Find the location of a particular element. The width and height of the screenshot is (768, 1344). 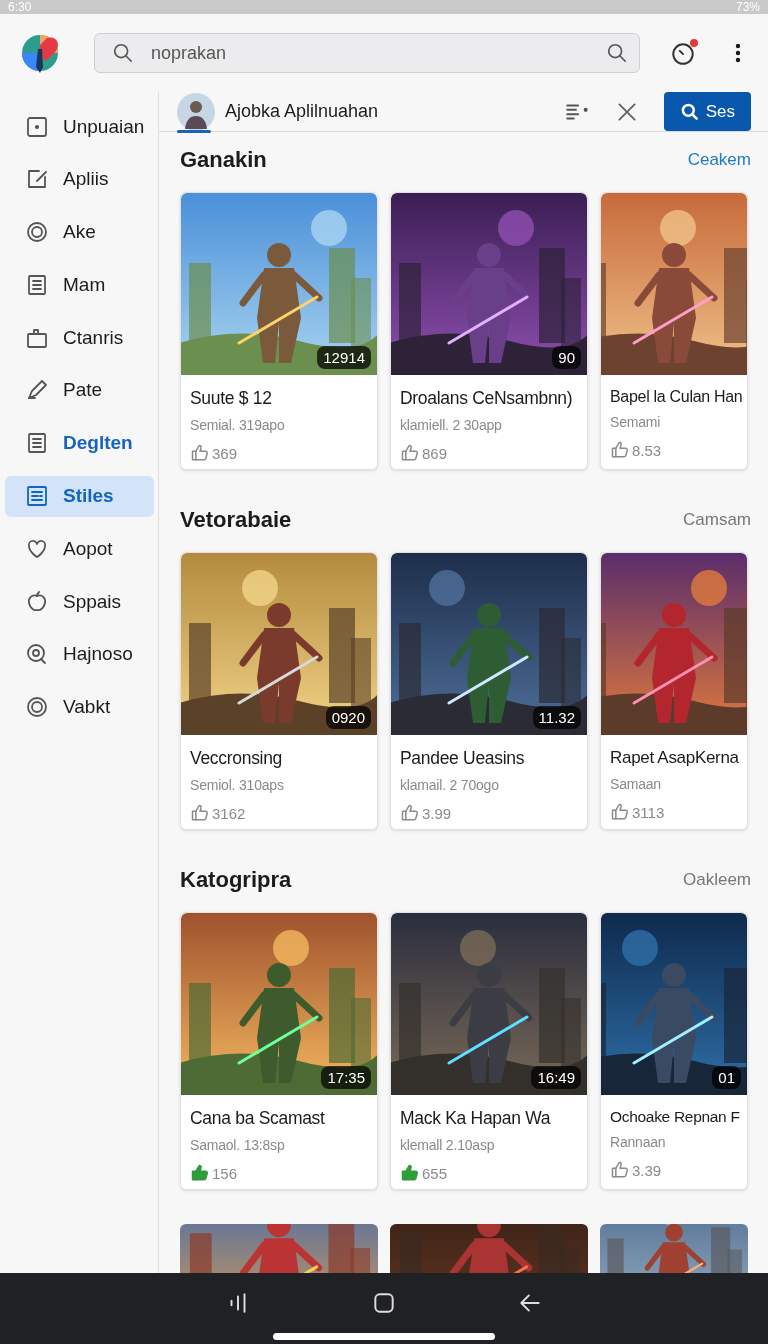

game-subtitle: Semial. 319apo is located at coordinates (237, 425).